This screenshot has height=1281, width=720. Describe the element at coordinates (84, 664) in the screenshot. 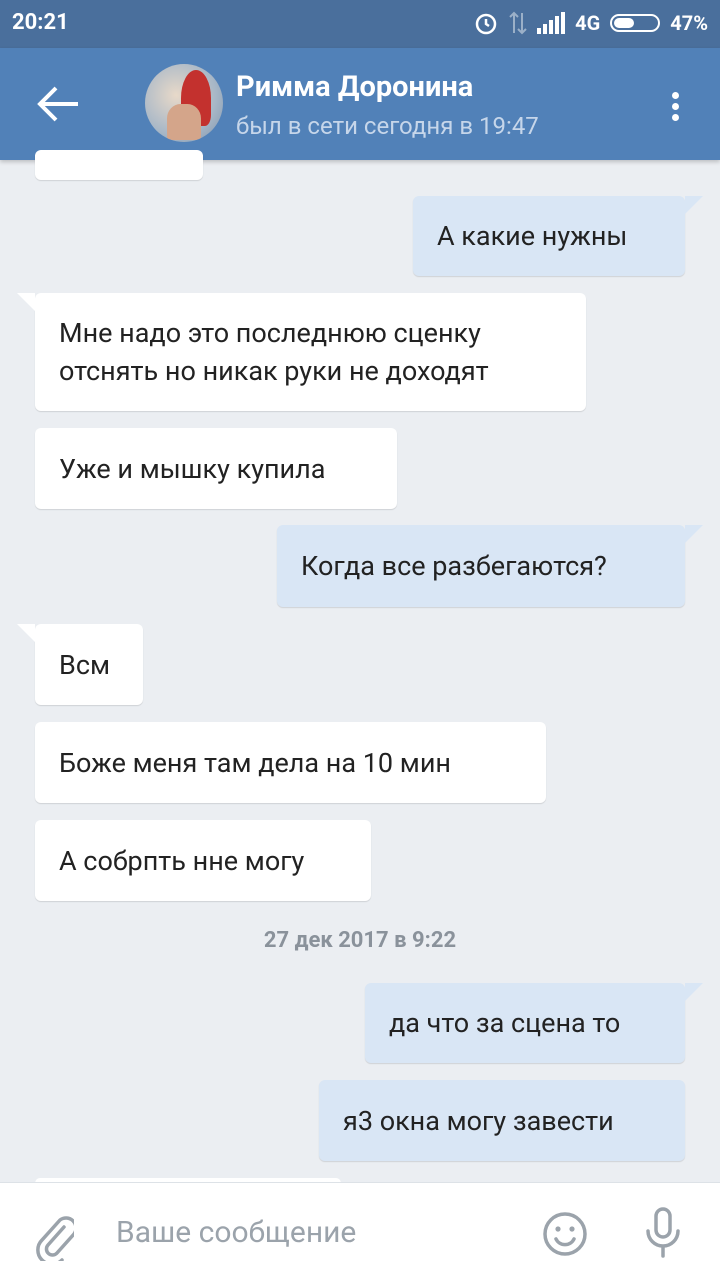

I see `message-text: Всм` at that location.